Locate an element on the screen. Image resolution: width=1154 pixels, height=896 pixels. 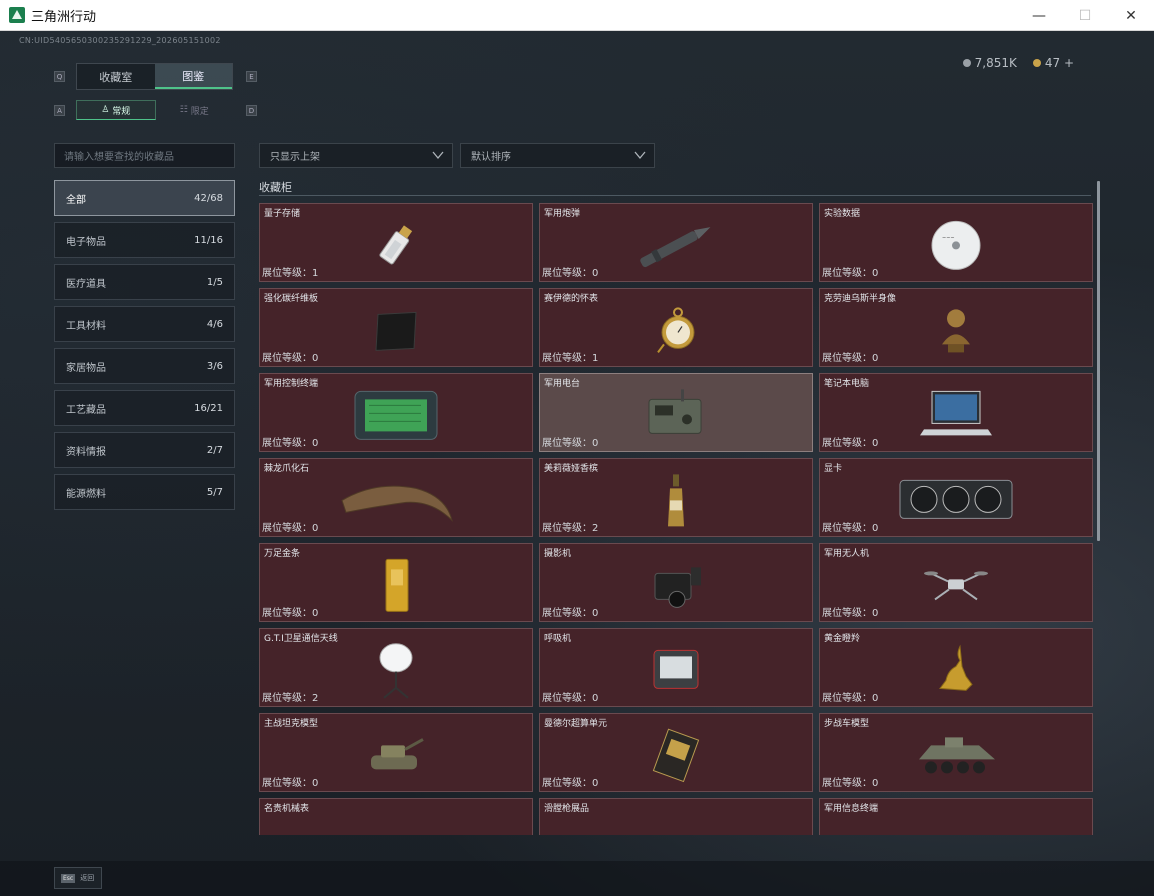
collection-card: 克劳迪乌斯半身像 展位等级：0 is located at coordinates (956, 327).